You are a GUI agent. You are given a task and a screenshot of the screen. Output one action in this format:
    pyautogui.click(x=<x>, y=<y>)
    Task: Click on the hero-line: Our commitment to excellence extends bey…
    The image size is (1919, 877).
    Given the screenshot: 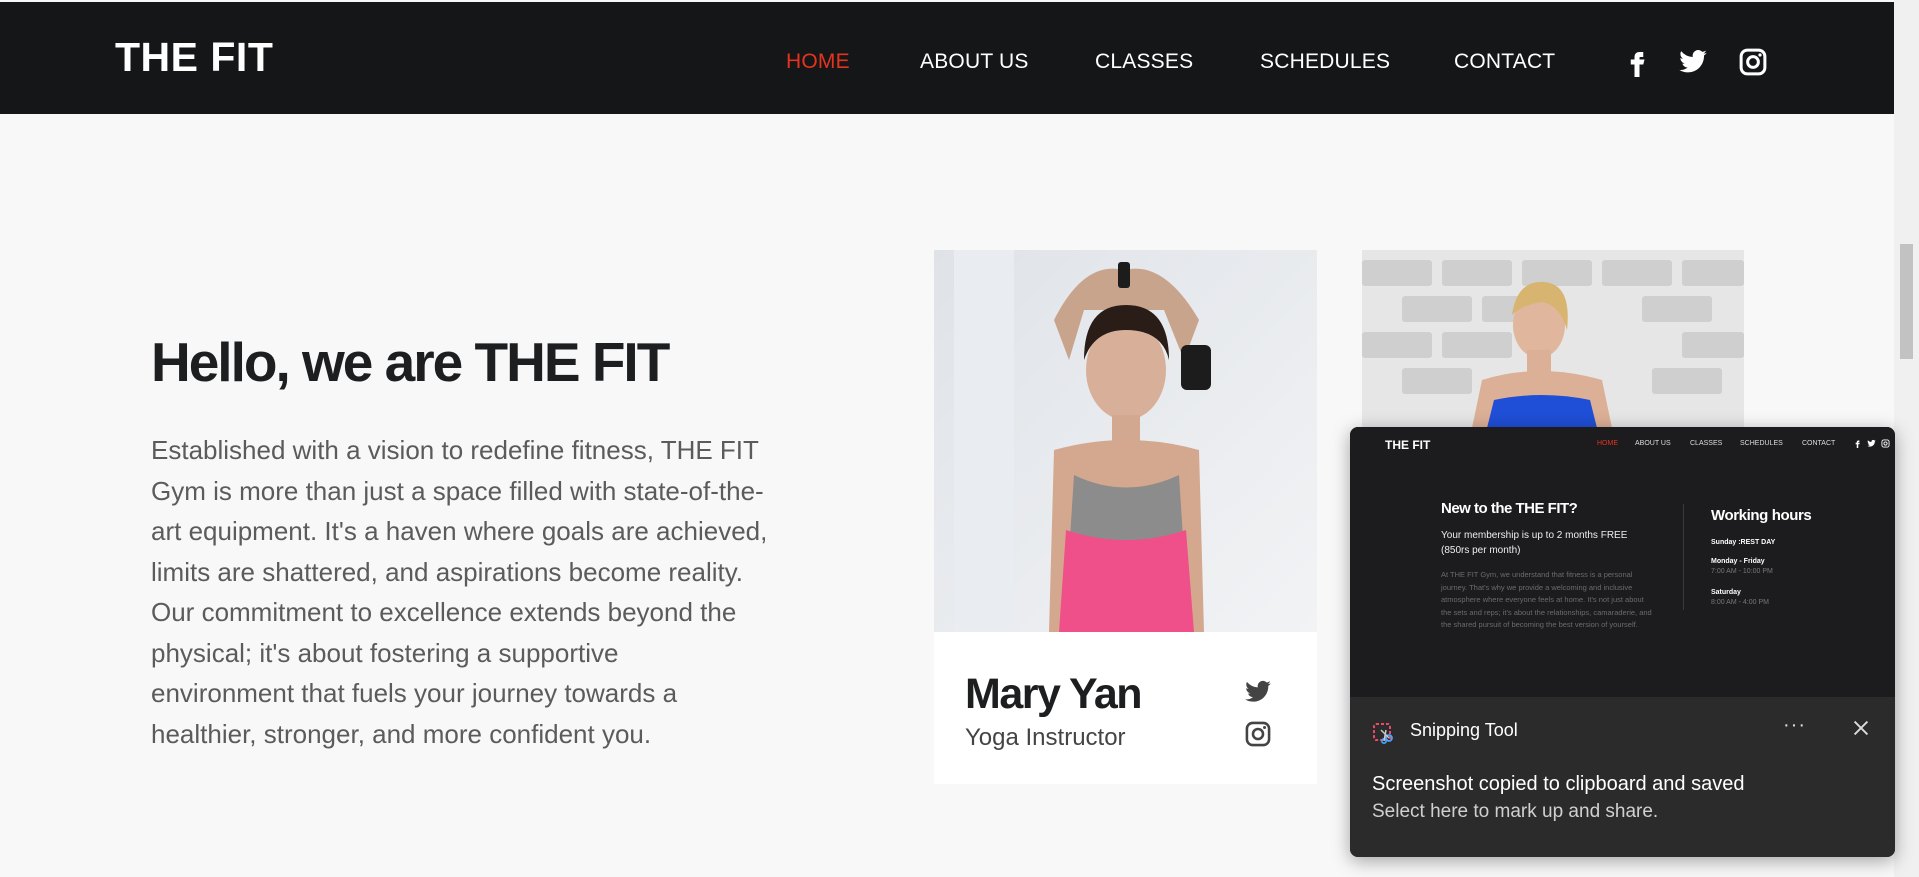 What is the action you would take?
    pyautogui.click(x=444, y=612)
    